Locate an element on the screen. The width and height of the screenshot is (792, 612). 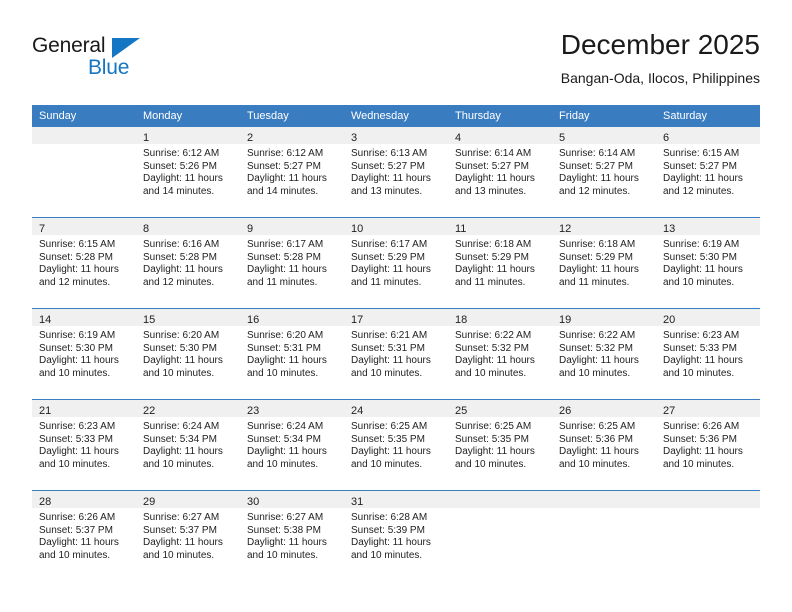
day-number-band: 14 is located at coordinates (84, 317).